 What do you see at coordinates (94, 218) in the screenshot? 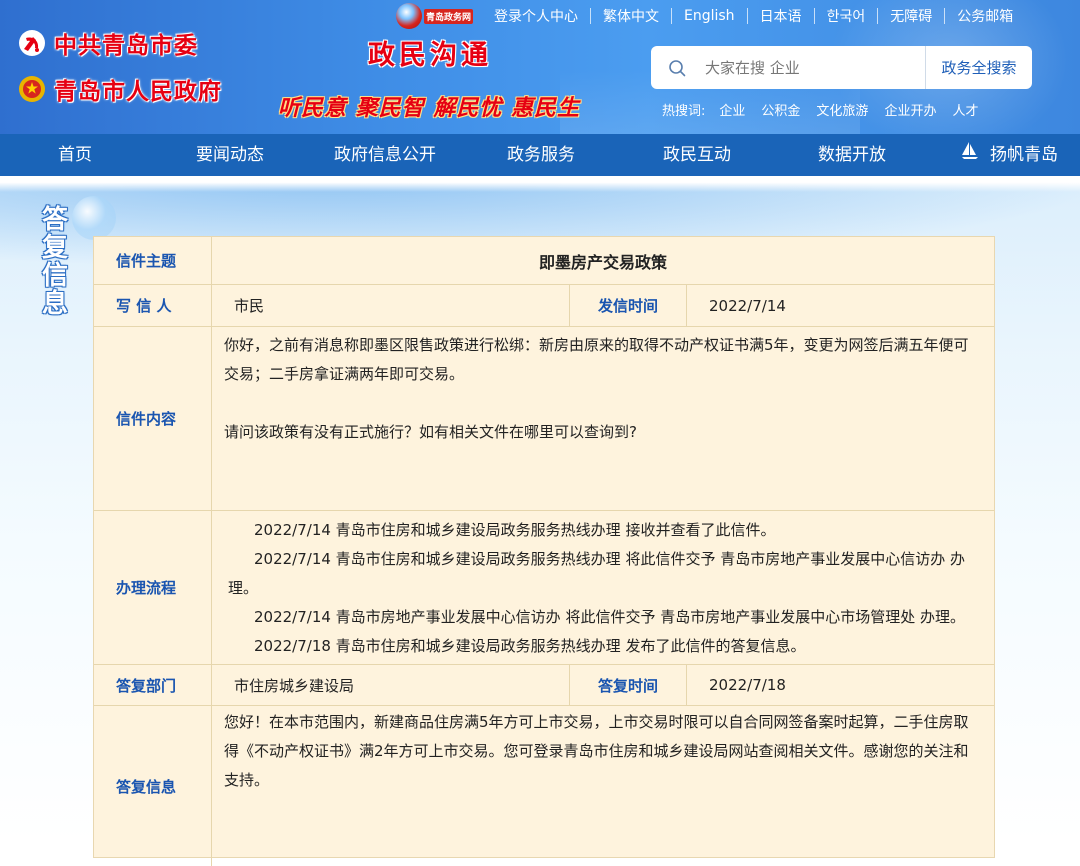
I see `decorative-bubble` at bounding box center [94, 218].